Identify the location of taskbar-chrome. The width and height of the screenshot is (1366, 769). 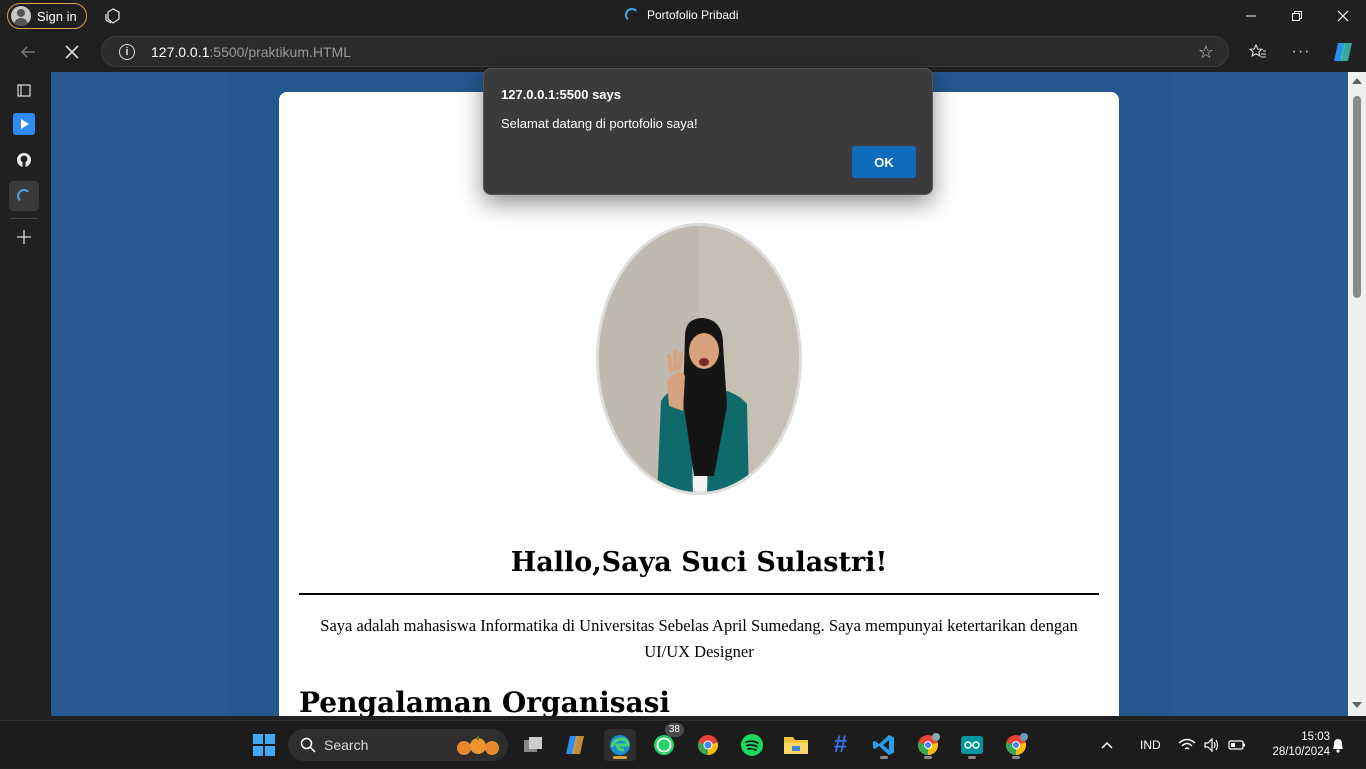
(708, 745).